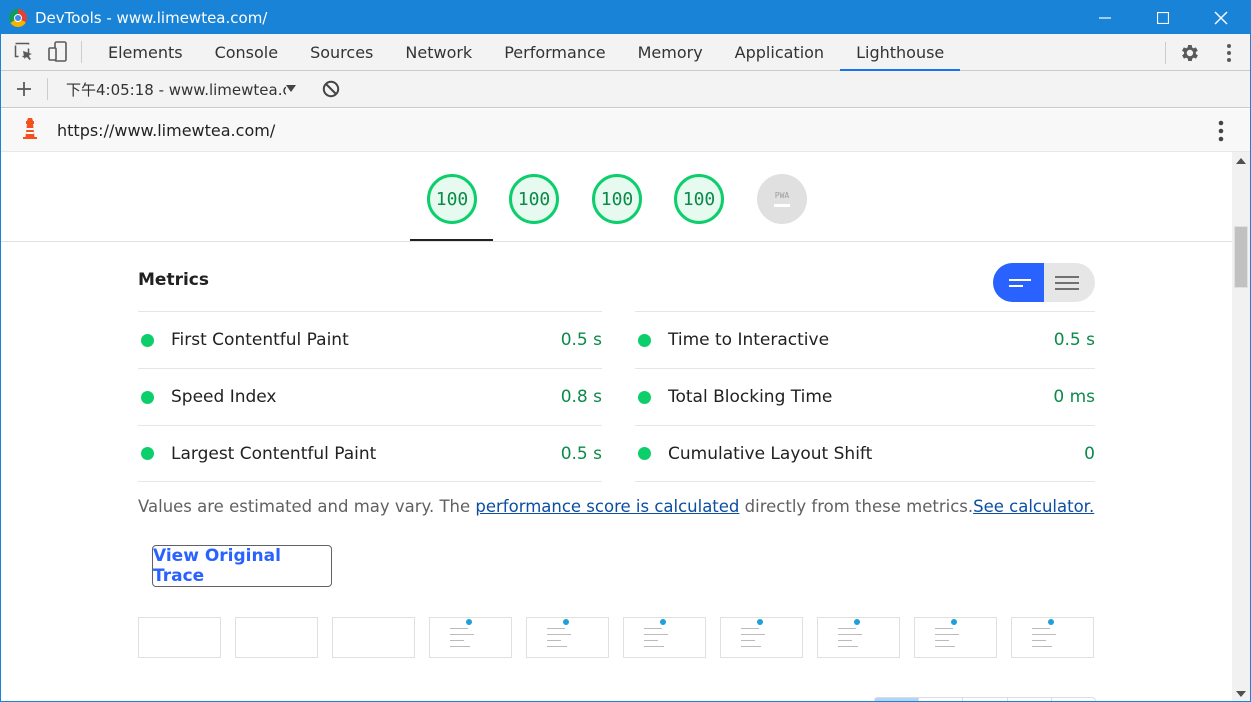  I want to click on minimize-button, so click(1105, 17).